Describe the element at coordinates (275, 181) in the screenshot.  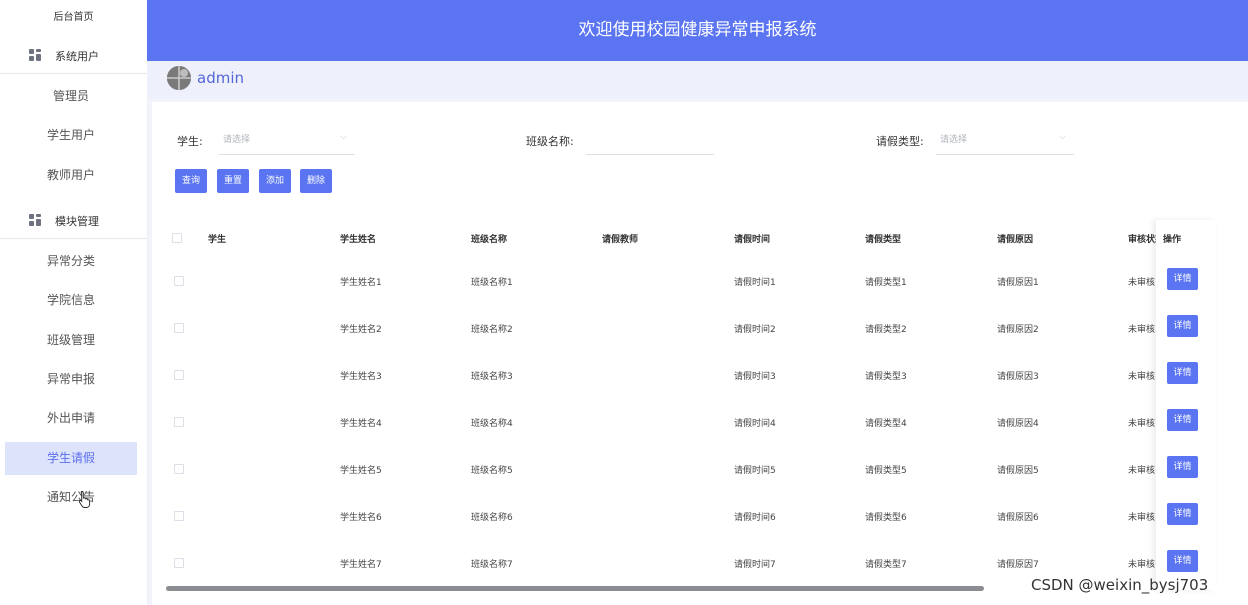
I see `add-button: 添加` at that location.